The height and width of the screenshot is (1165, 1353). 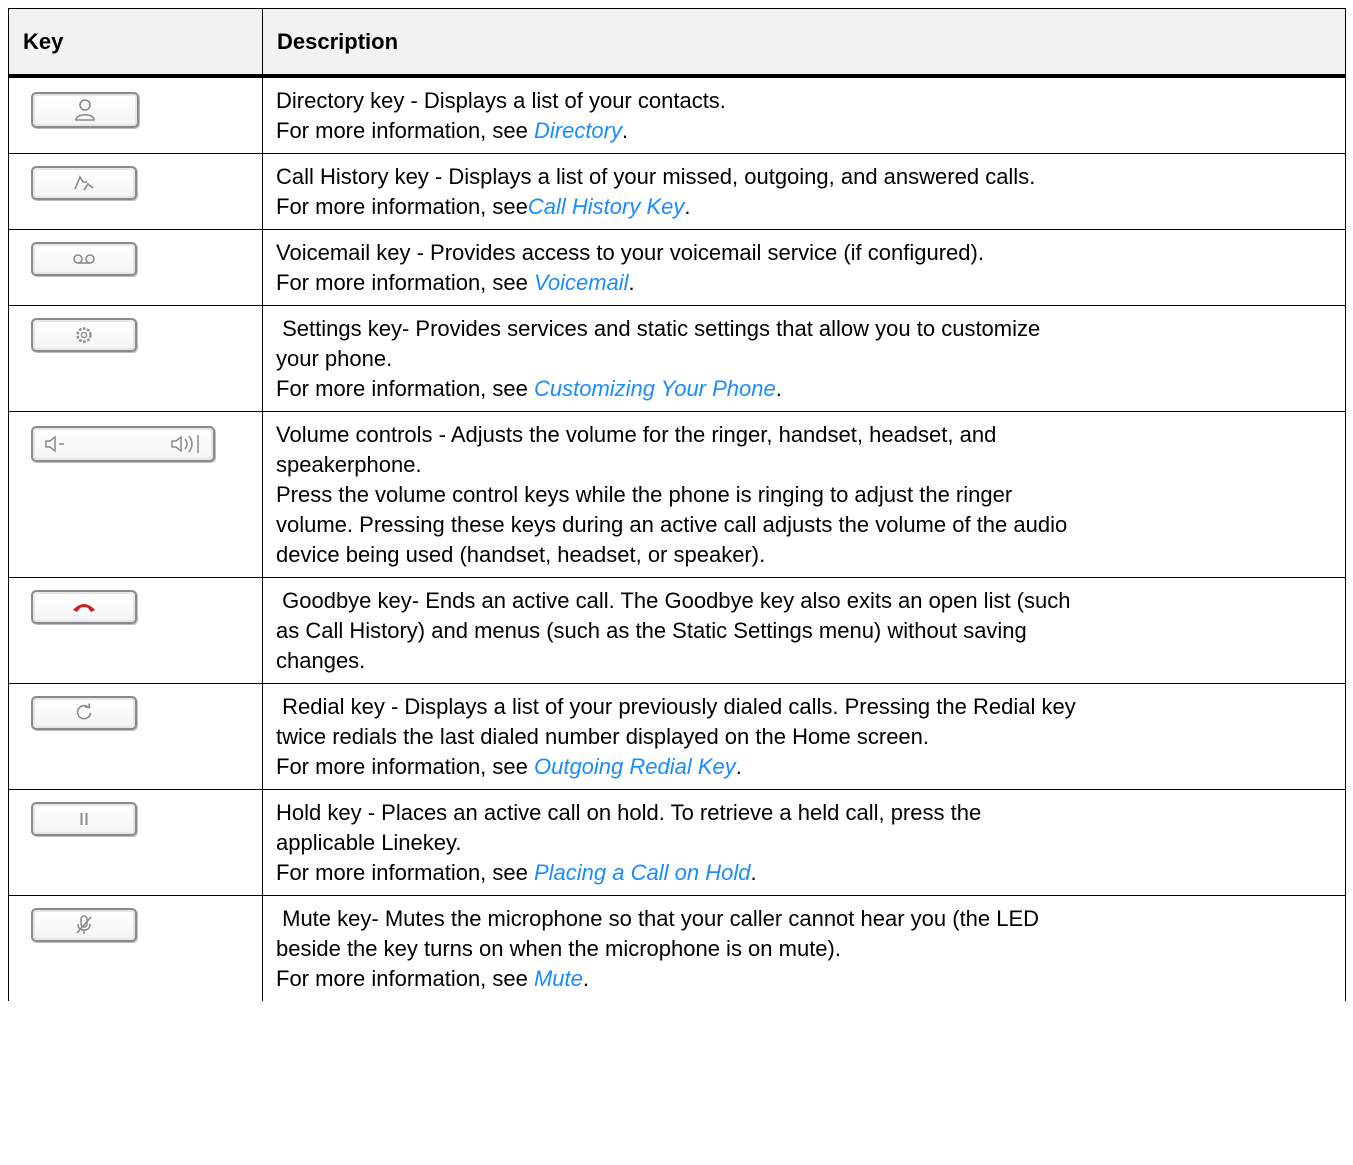 What do you see at coordinates (123, 444) in the screenshot?
I see `volume-controls-button` at bounding box center [123, 444].